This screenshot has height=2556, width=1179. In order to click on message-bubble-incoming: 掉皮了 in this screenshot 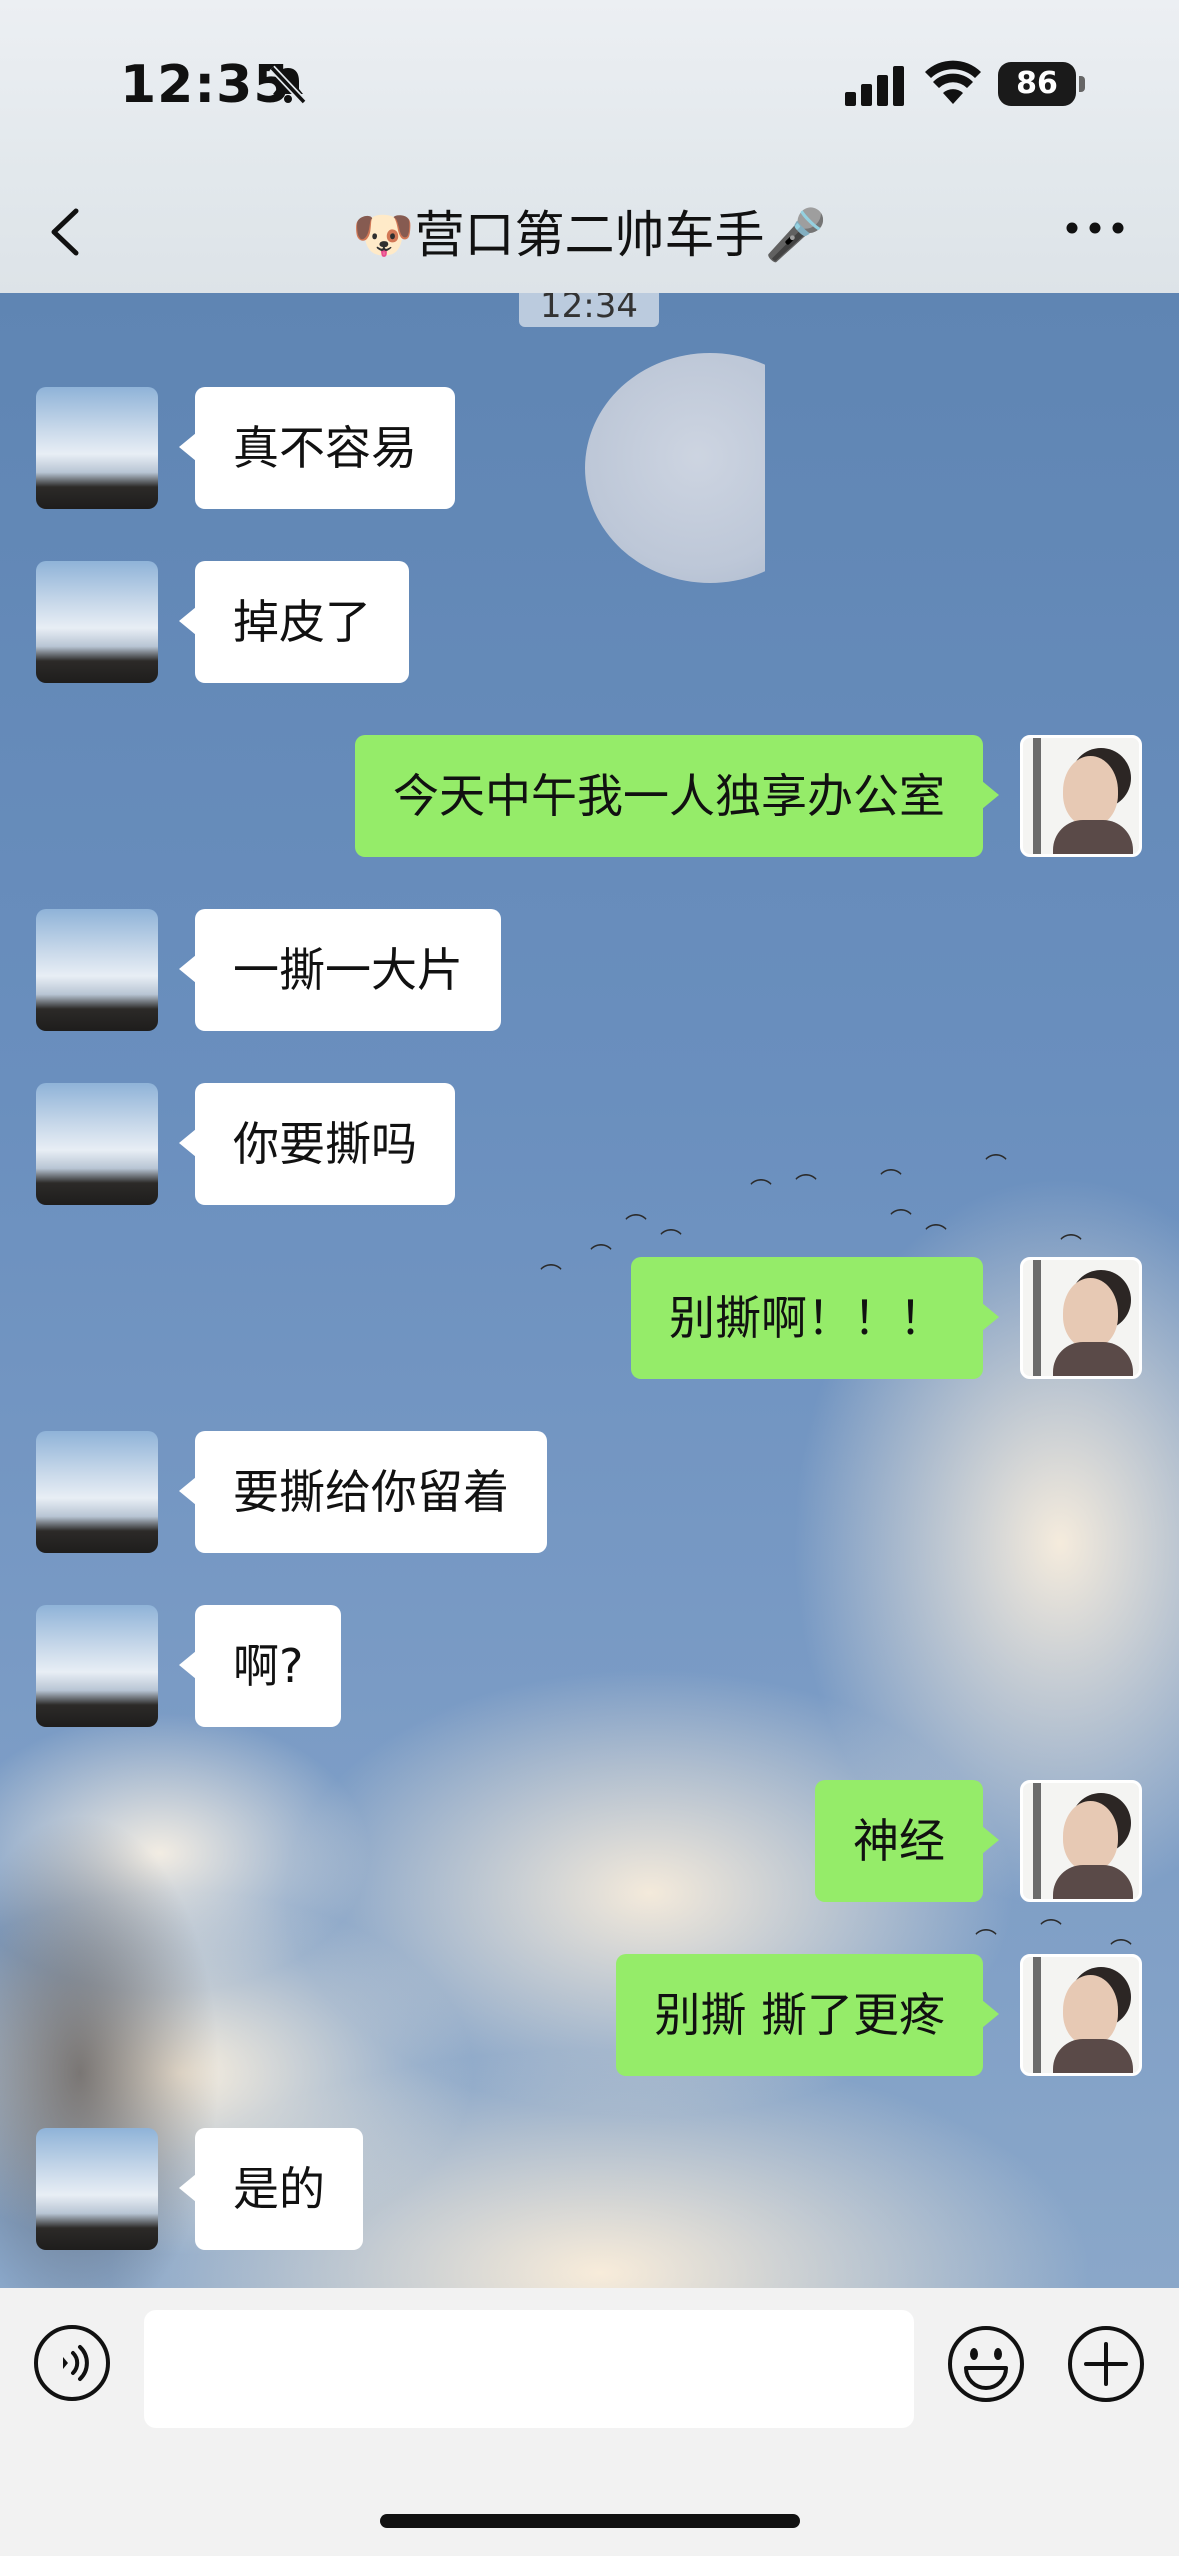, I will do `click(294, 622)`.